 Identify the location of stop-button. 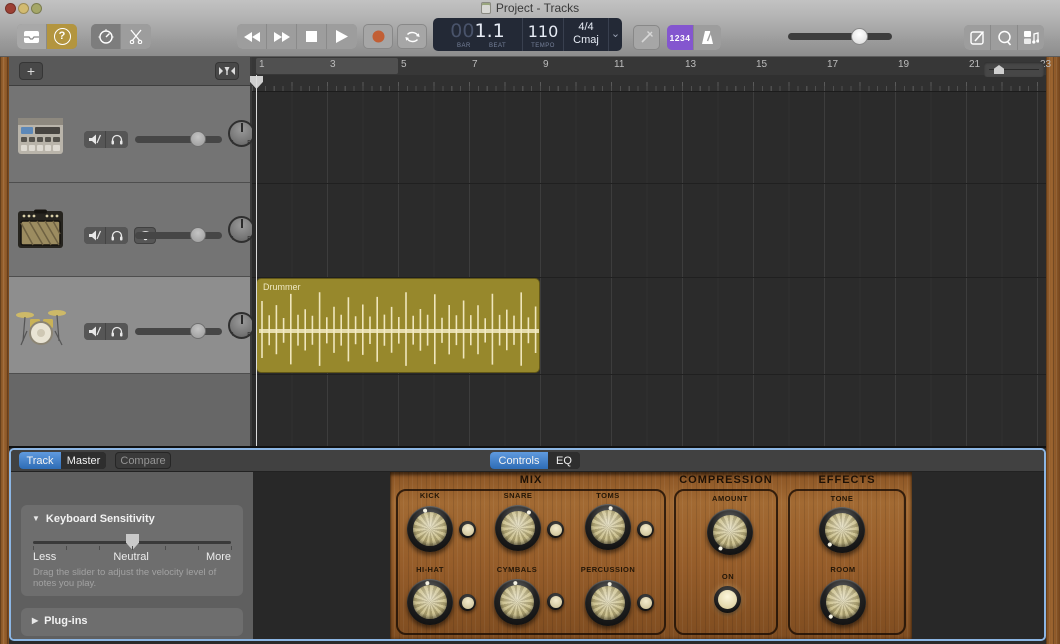
(312, 36).